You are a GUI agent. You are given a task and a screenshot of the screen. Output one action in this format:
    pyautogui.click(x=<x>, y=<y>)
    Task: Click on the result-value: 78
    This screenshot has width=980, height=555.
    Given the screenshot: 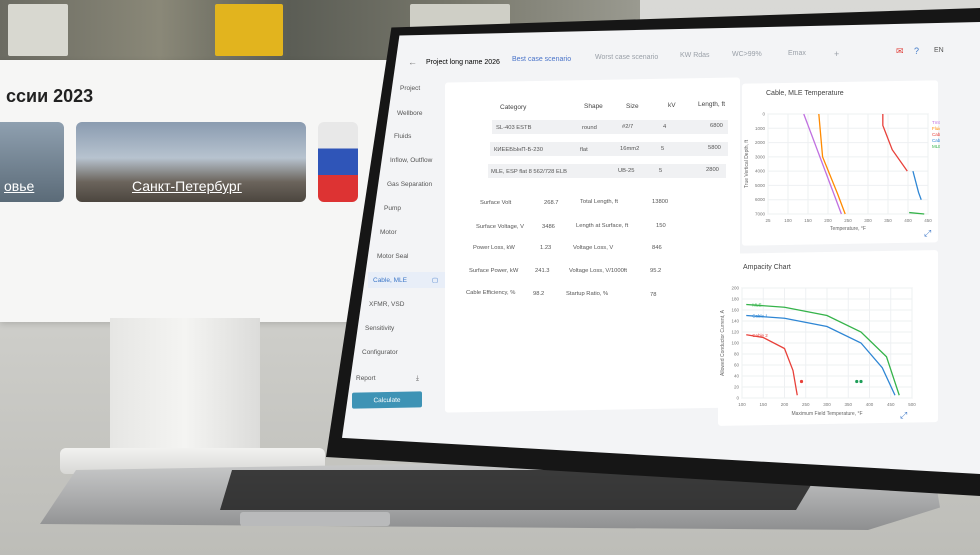 What is the action you would take?
    pyautogui.click(x=653, y=295)
    